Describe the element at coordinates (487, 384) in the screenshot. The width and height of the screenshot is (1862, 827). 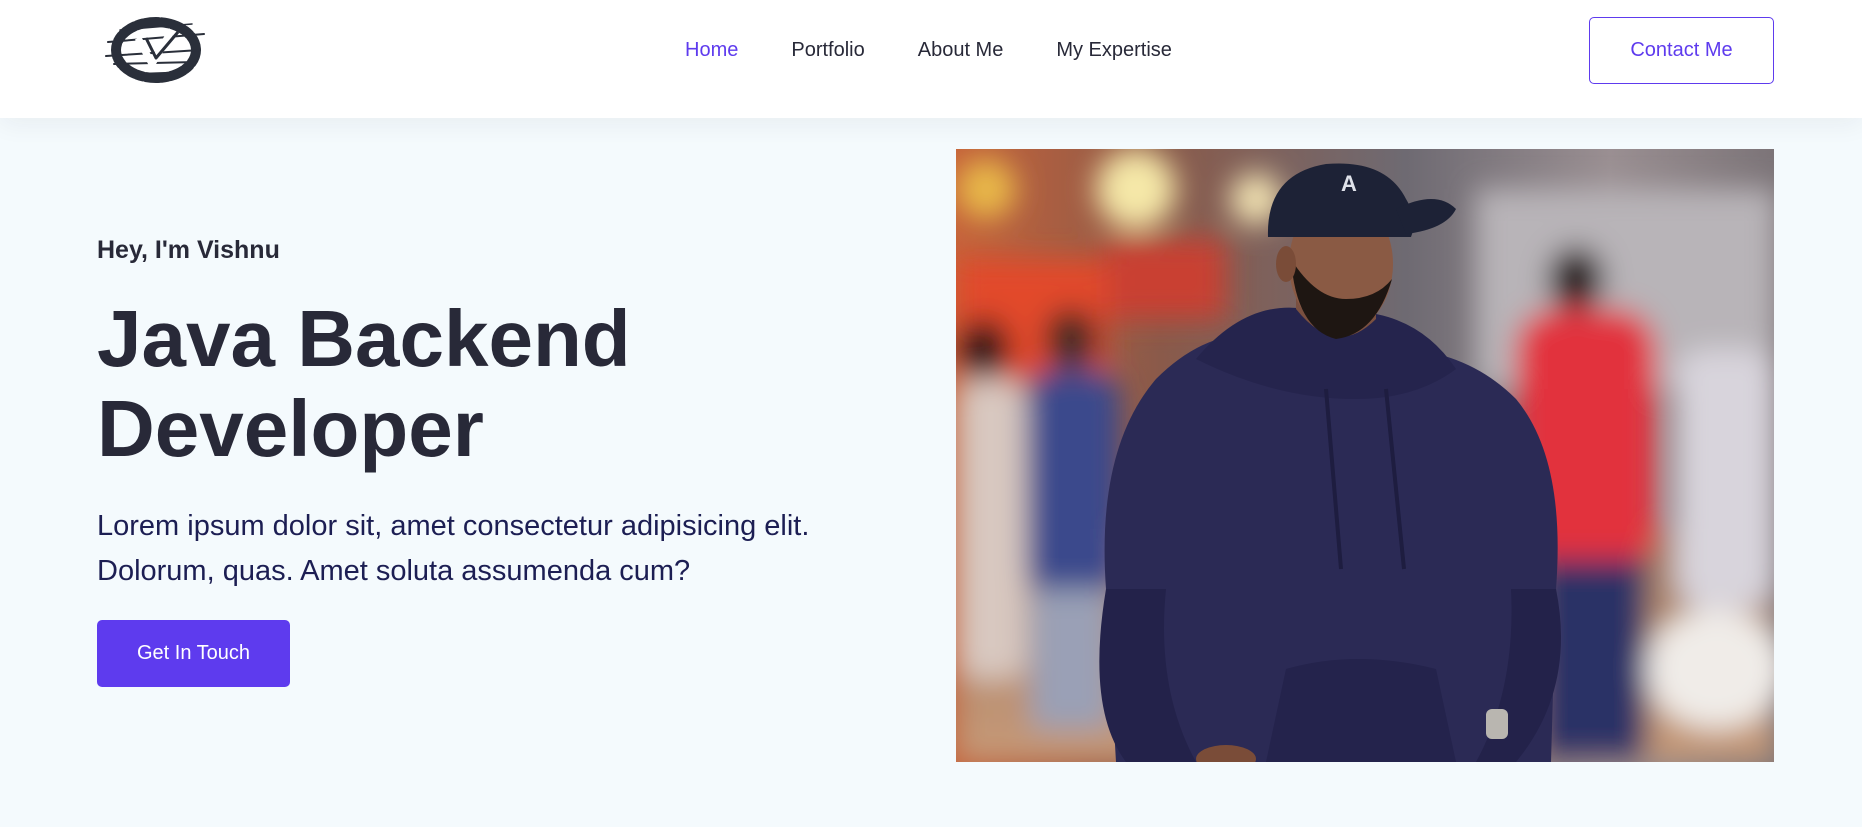
I see `hero-title: Java Backend Developer` at that location.